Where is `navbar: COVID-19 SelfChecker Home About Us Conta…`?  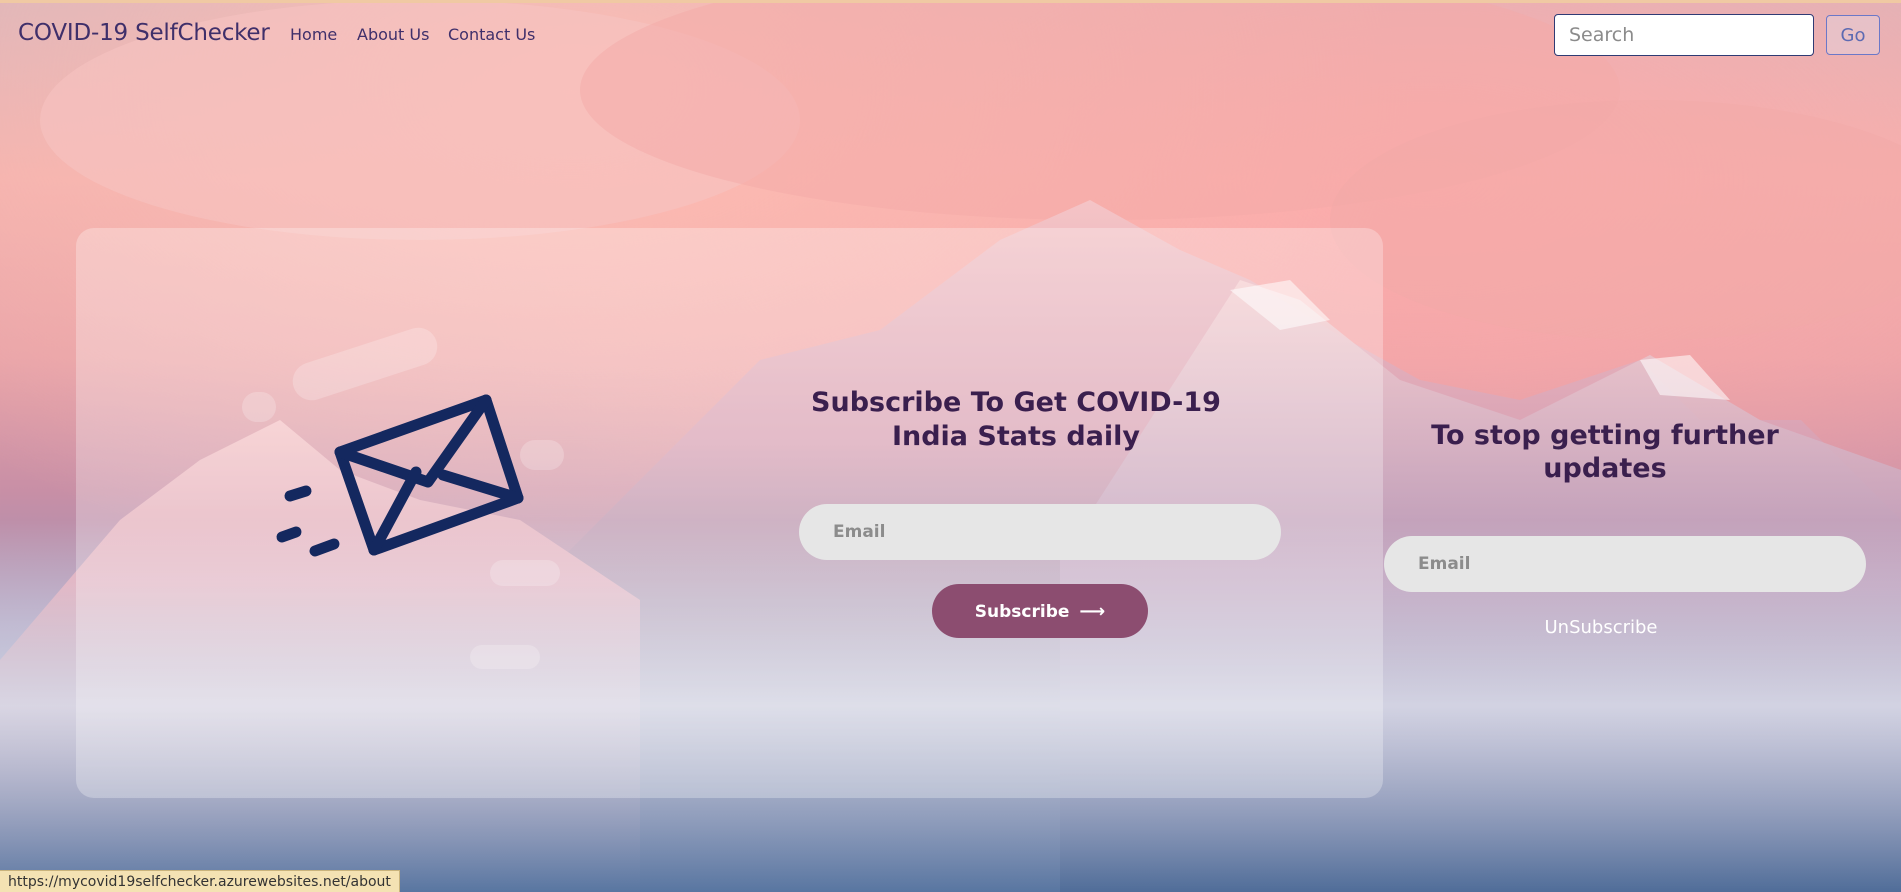 navbar: COVID-19 SelfChecker Home About Us Conta… is located at coordinates (950, 35).